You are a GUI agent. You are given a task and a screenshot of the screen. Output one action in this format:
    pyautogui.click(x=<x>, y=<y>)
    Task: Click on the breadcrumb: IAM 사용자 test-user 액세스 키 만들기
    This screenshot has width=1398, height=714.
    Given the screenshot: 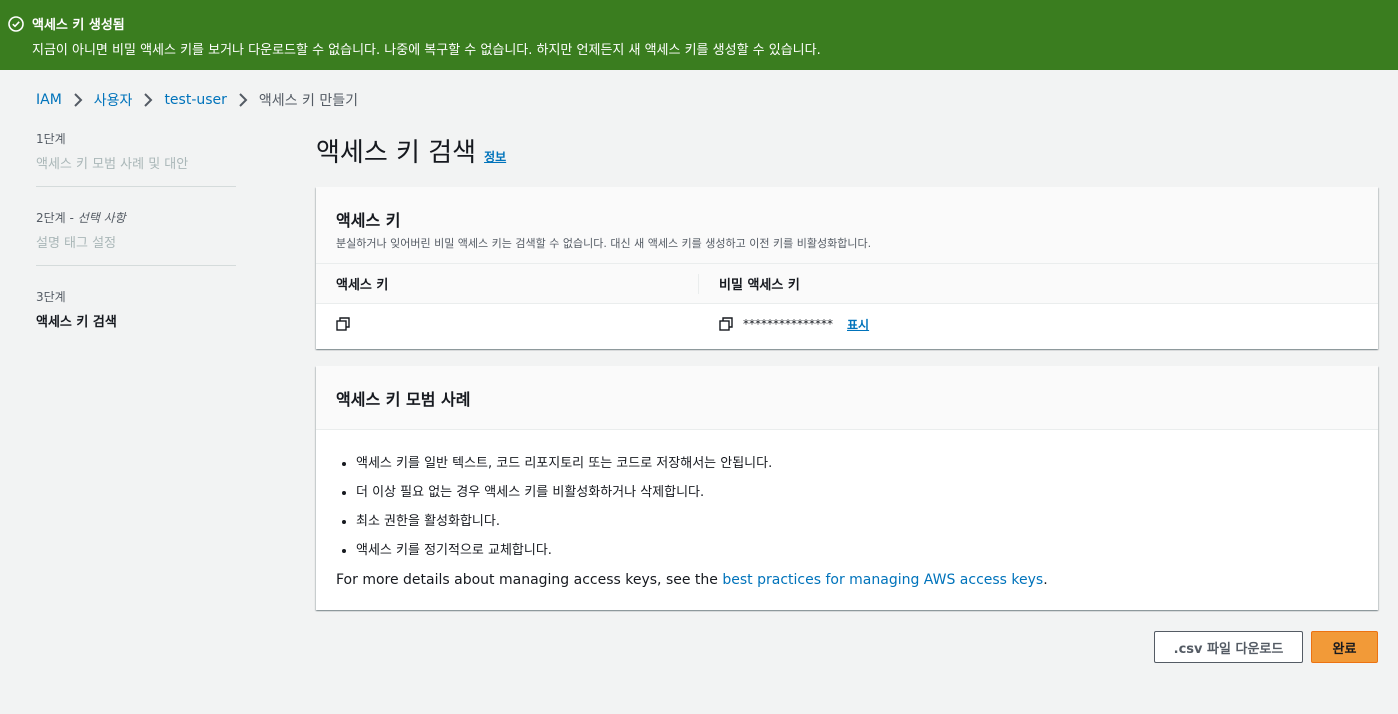 What is the action you would take?
    pyautogui.click(x=197, y=100)
    